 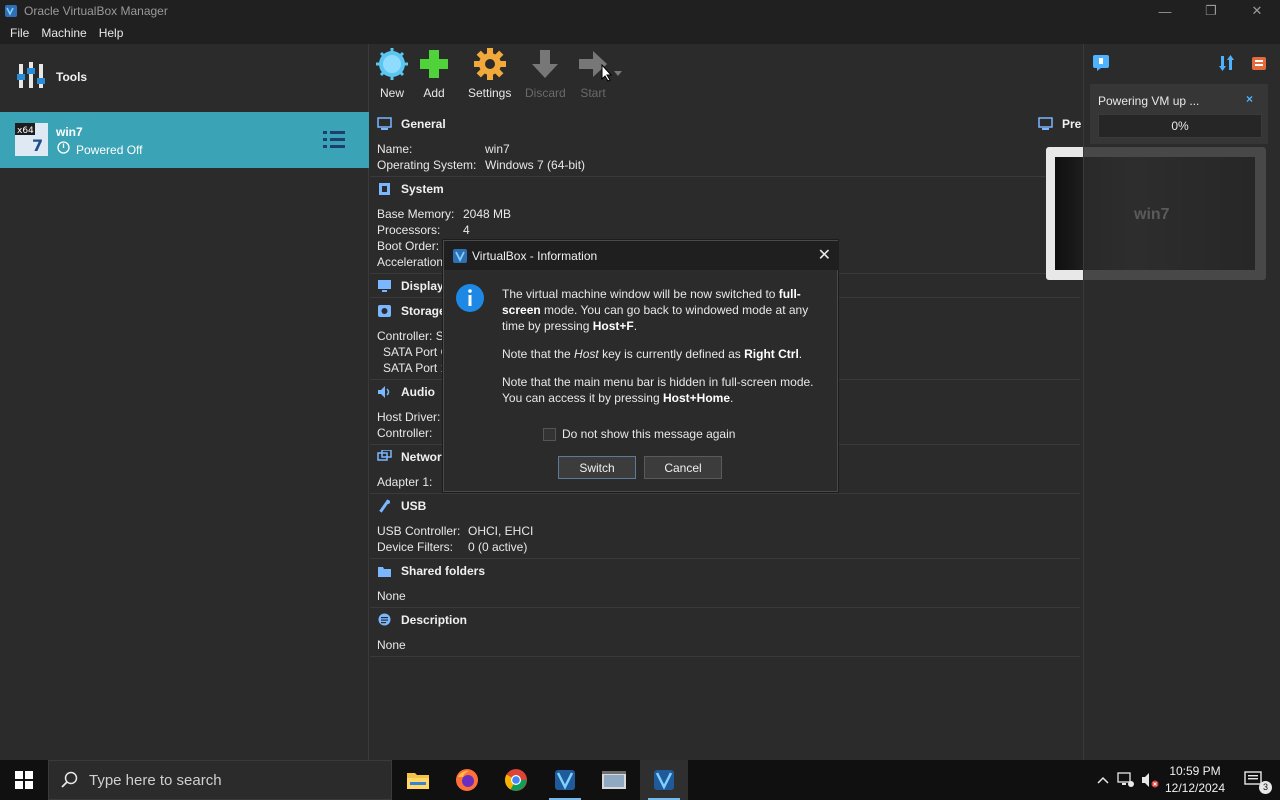 What do you see at coordinates (535, 255) in the screenshot?
I see `dialog-title: VirtualBox - Information` at bounding box center [535, 255].